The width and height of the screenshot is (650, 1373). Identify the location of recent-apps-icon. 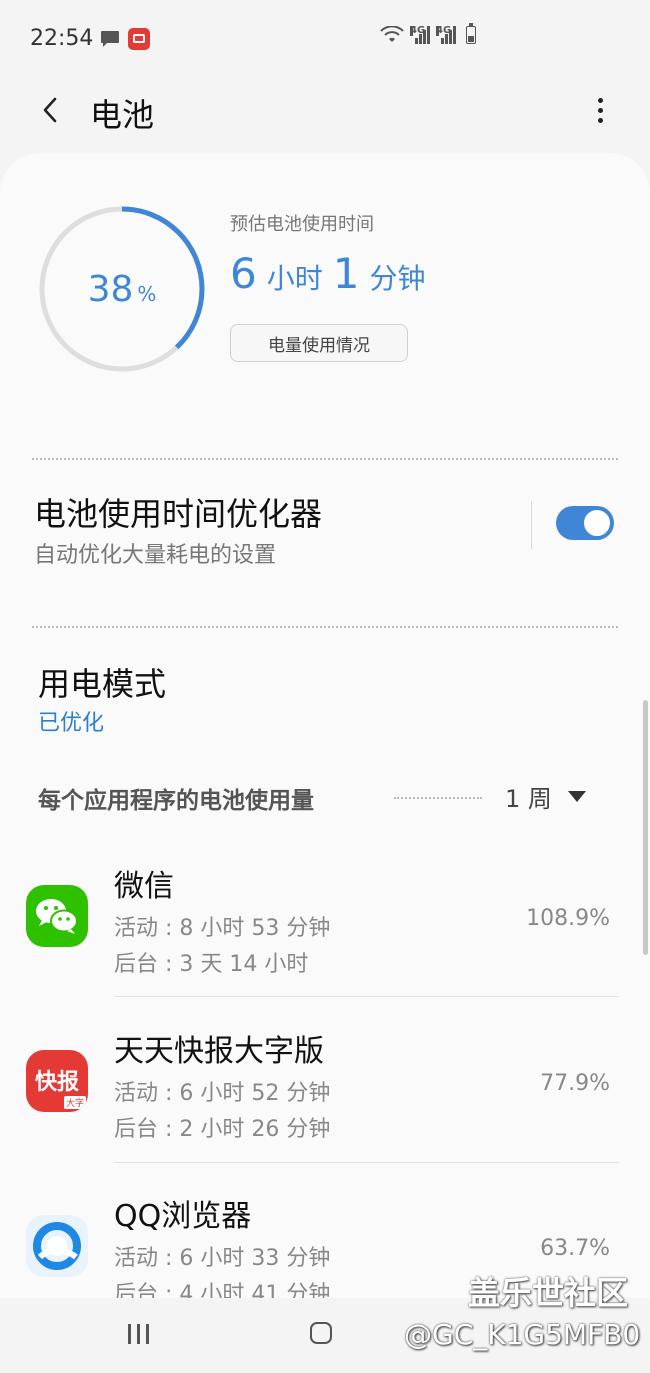
(129, 1334).